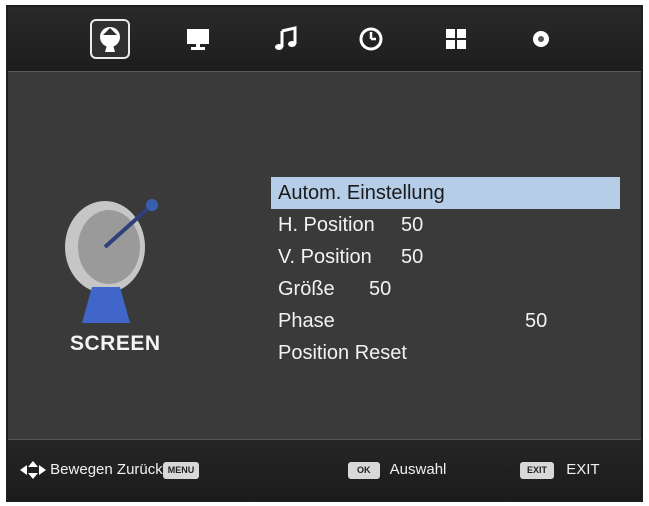 Image resolution: width=649 pixels, height=506 pixels. I want to click on exit-key: EXIT, so click(537, 470).